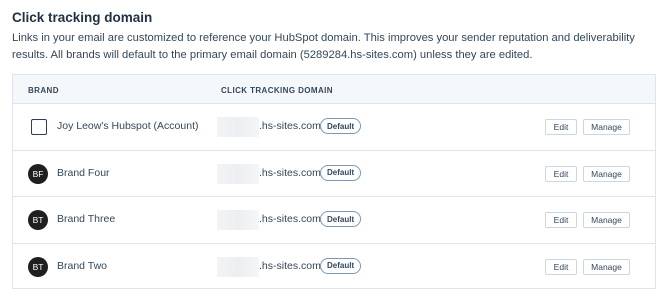  What do you see at coordinates (82, 265) in the screenshot?
I see `brand-name: Brand Two` at bounding box center [82, 265].